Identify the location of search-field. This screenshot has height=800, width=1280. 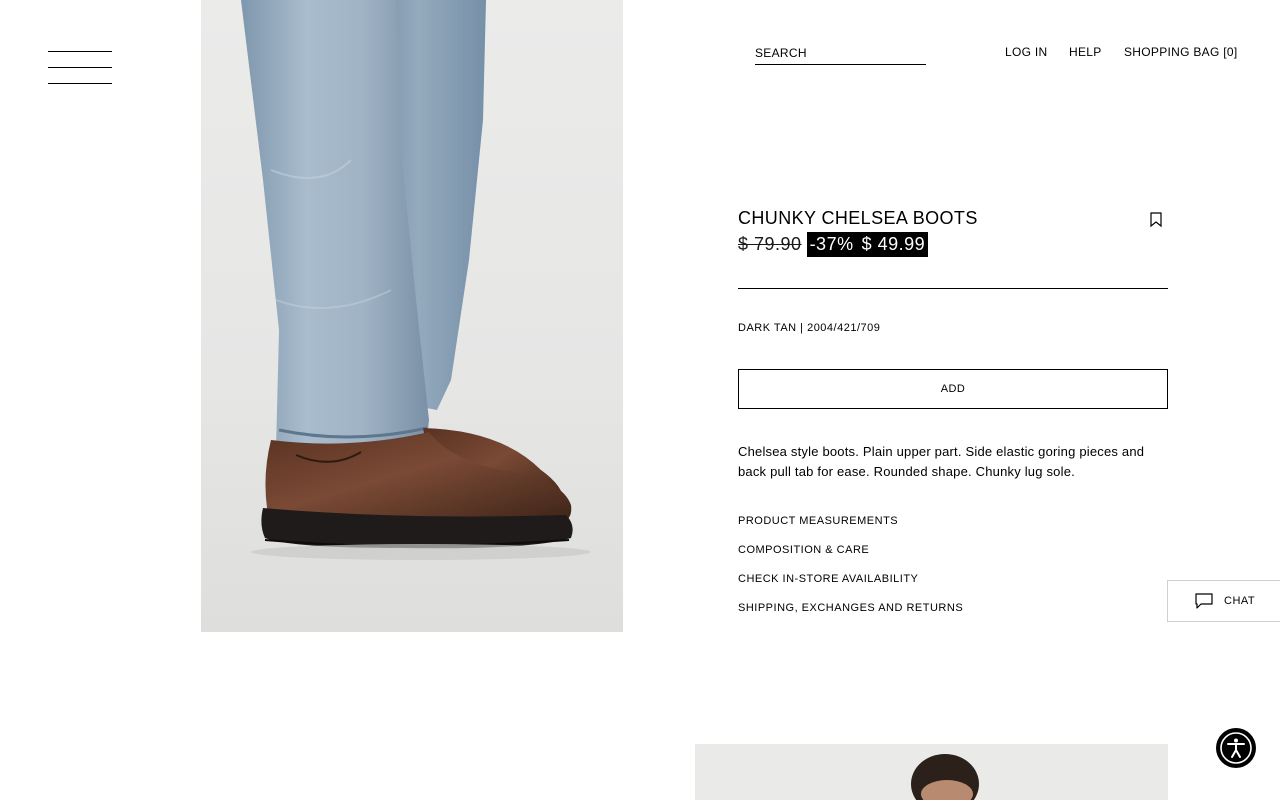
(840, 54).